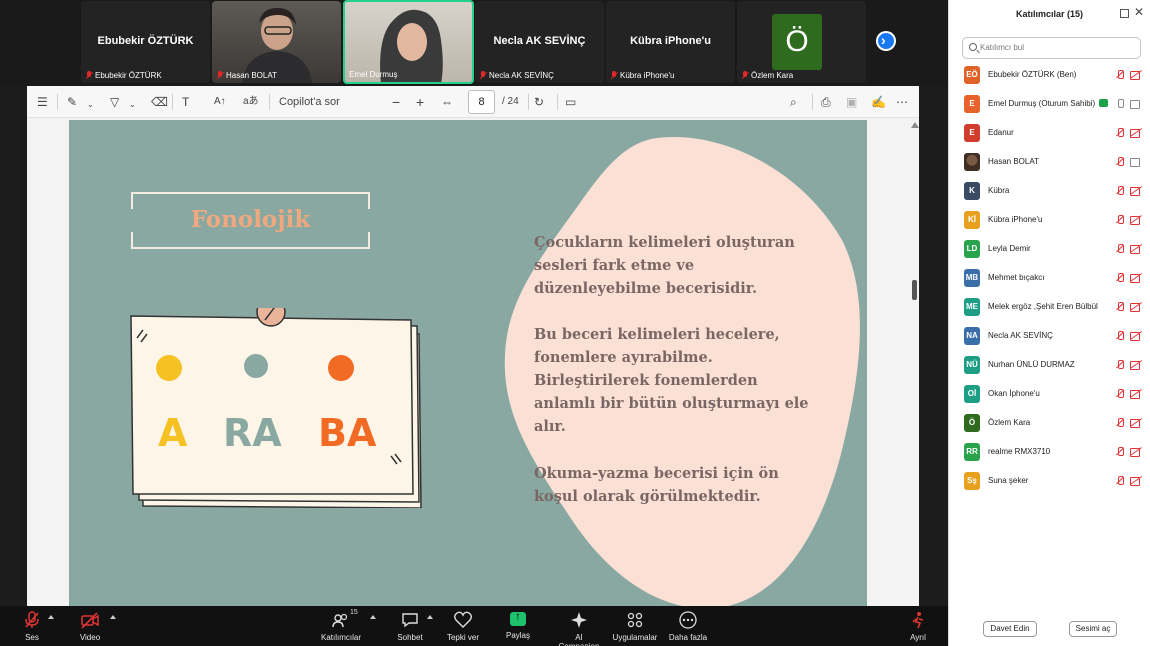  Describe the element at coordinates (1016, 277) in the screenshot. I see `participant-name: Mehmet bıçakcı` at that location.